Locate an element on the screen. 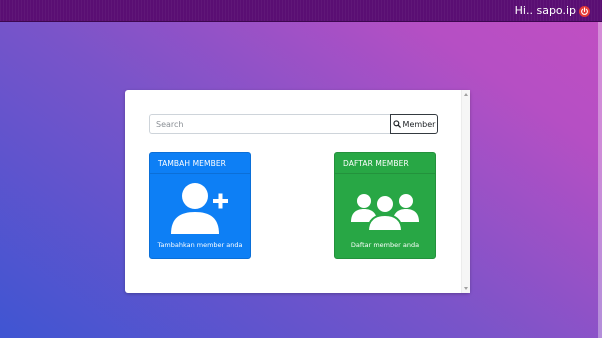 The height and width of the screenshot is (338, 602). user-plus-icon is located at coordinates (199, 208).